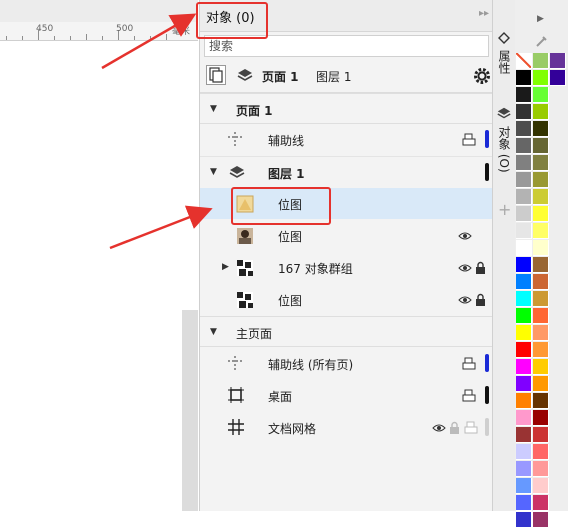 This screenshot has width=568, height=528. Describe the element at coordinates (504, 62) in the screenshot. I see `tab-properties: 属性` at that location.